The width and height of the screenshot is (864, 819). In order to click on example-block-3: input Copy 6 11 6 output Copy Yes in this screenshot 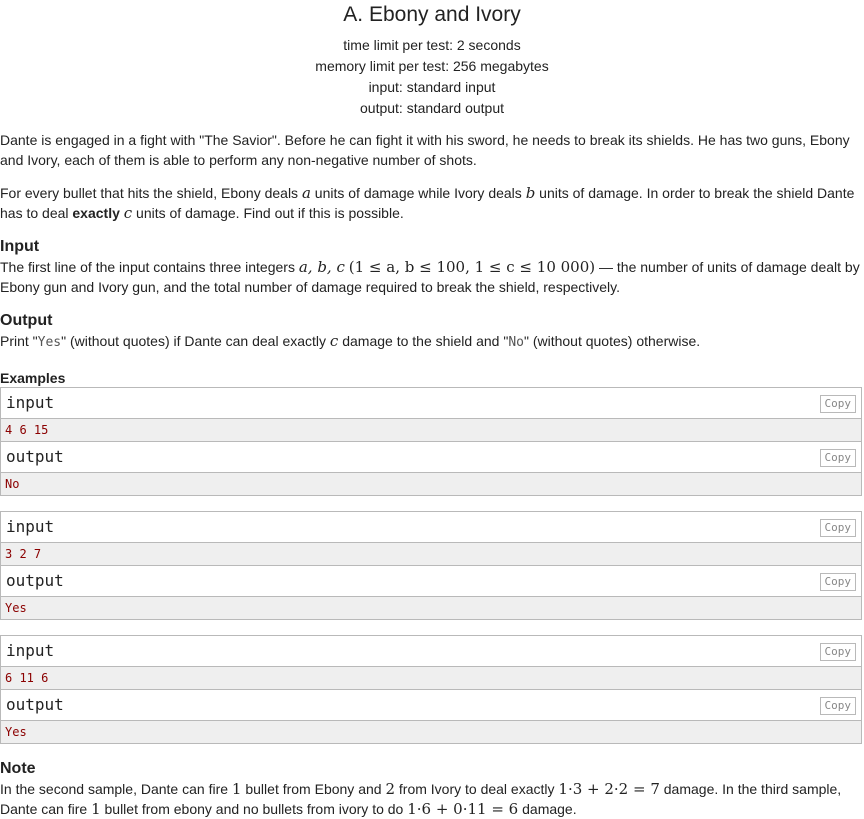, I will do `click(431, 689)`.